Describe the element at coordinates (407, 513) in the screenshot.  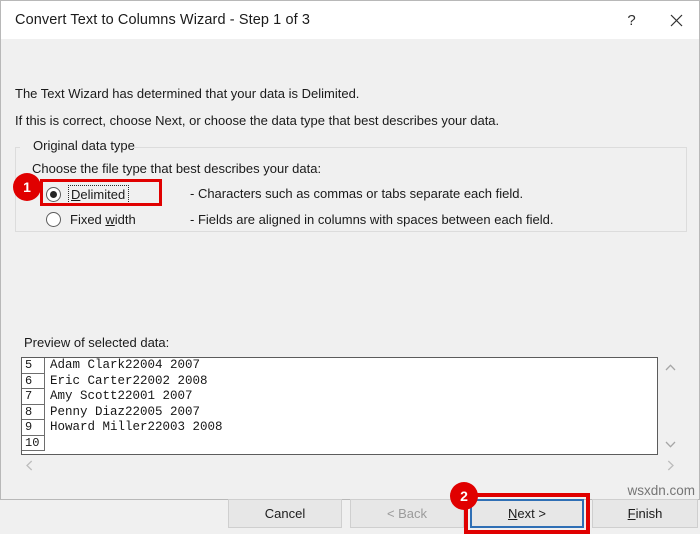
I see `back-button: < Back` at that location.